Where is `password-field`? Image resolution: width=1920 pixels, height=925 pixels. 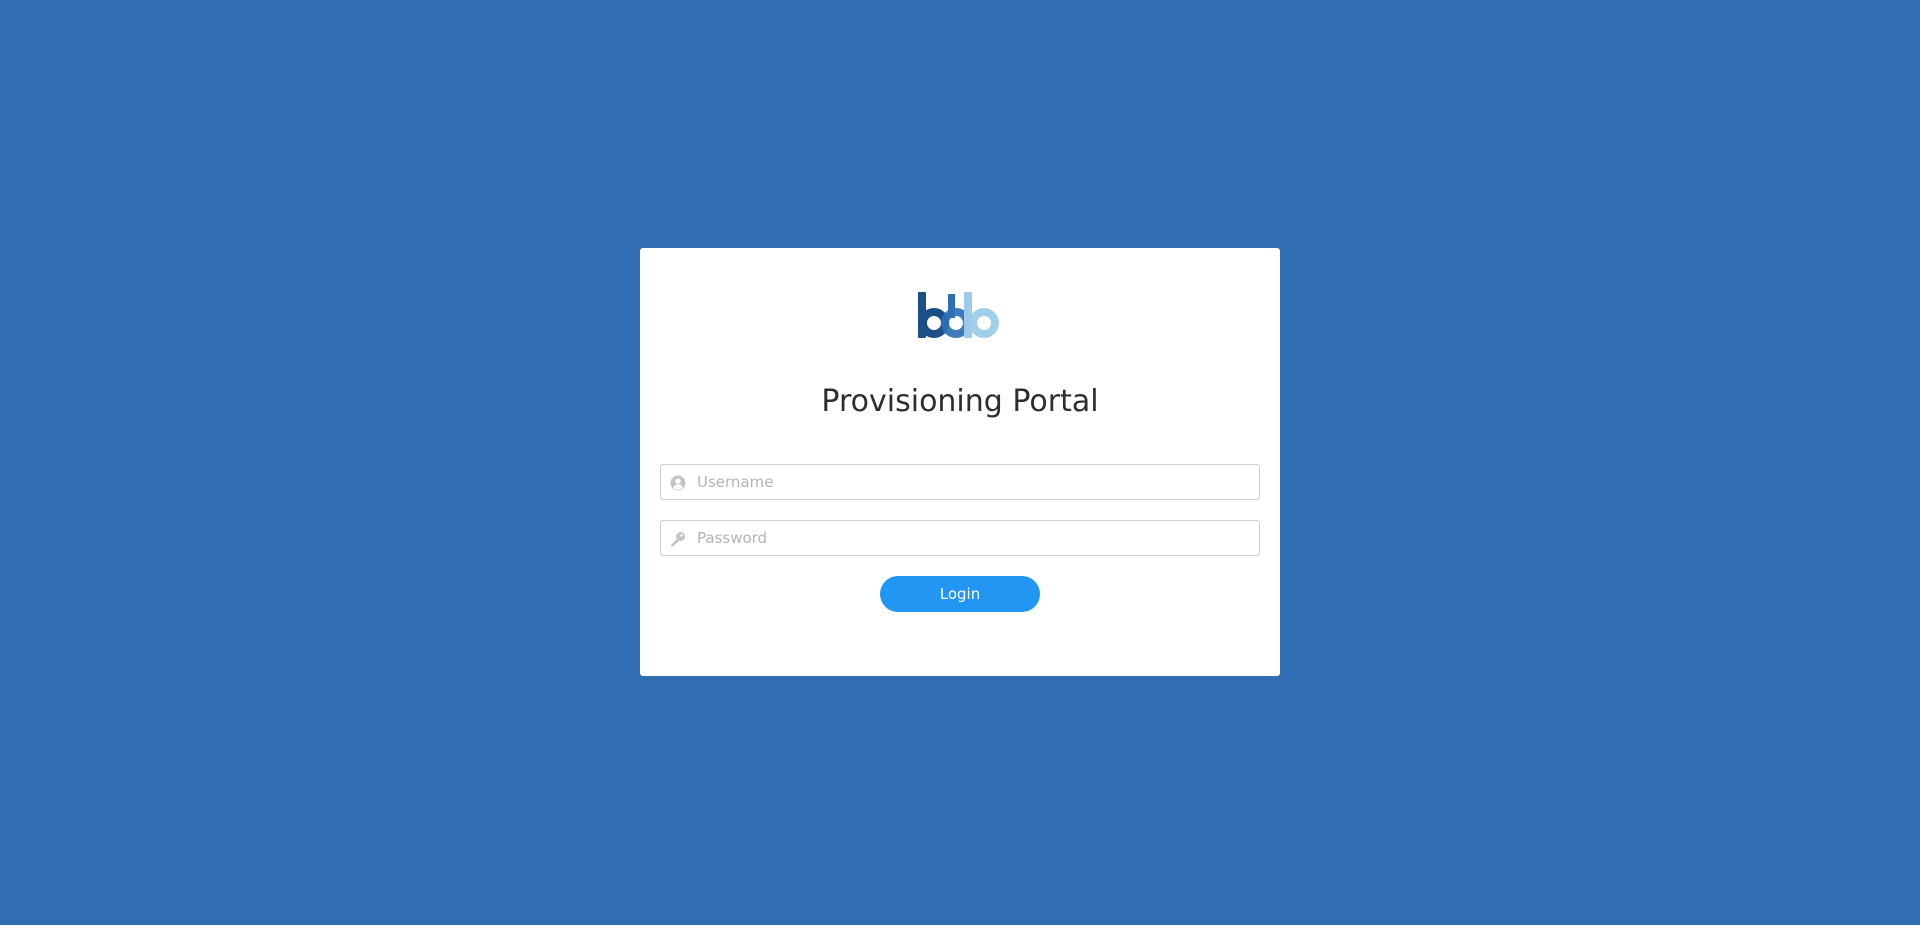 password-field is located at coordinates (960, 538).